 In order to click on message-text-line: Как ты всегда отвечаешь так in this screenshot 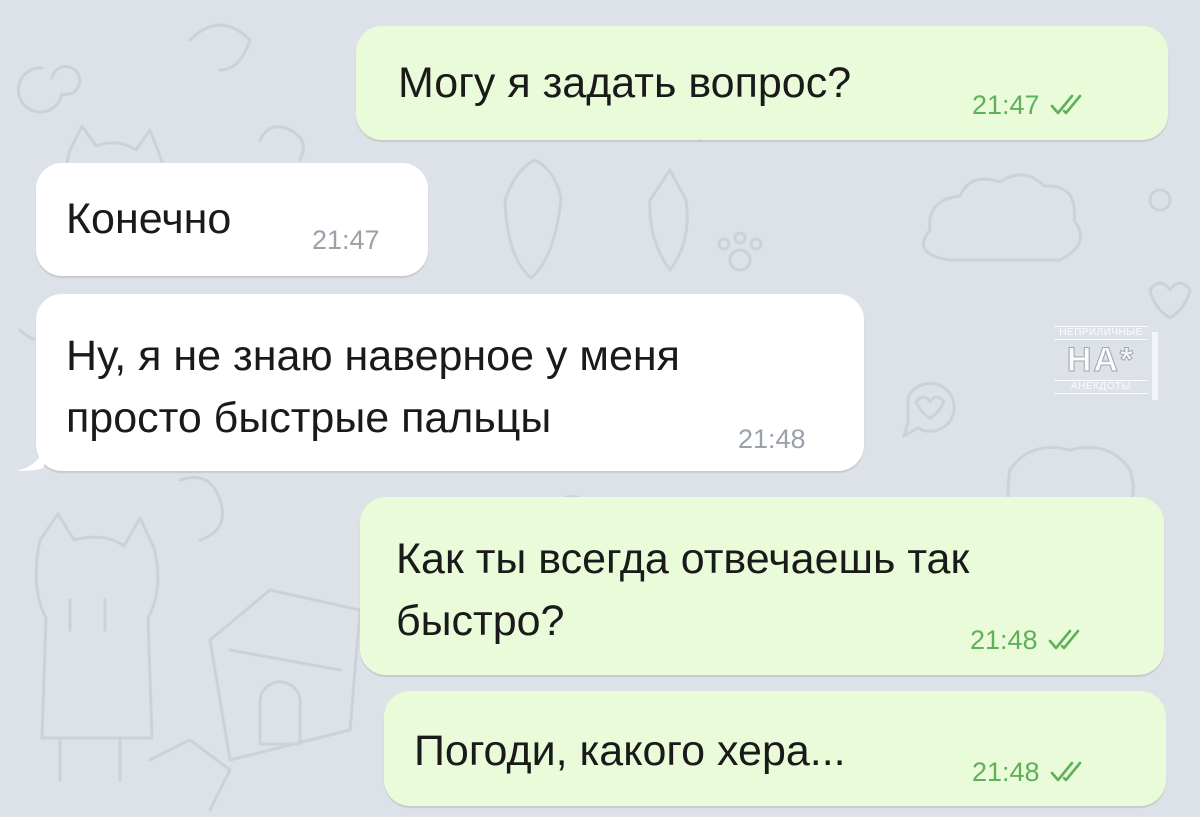, I will do `click(683, 559)`.